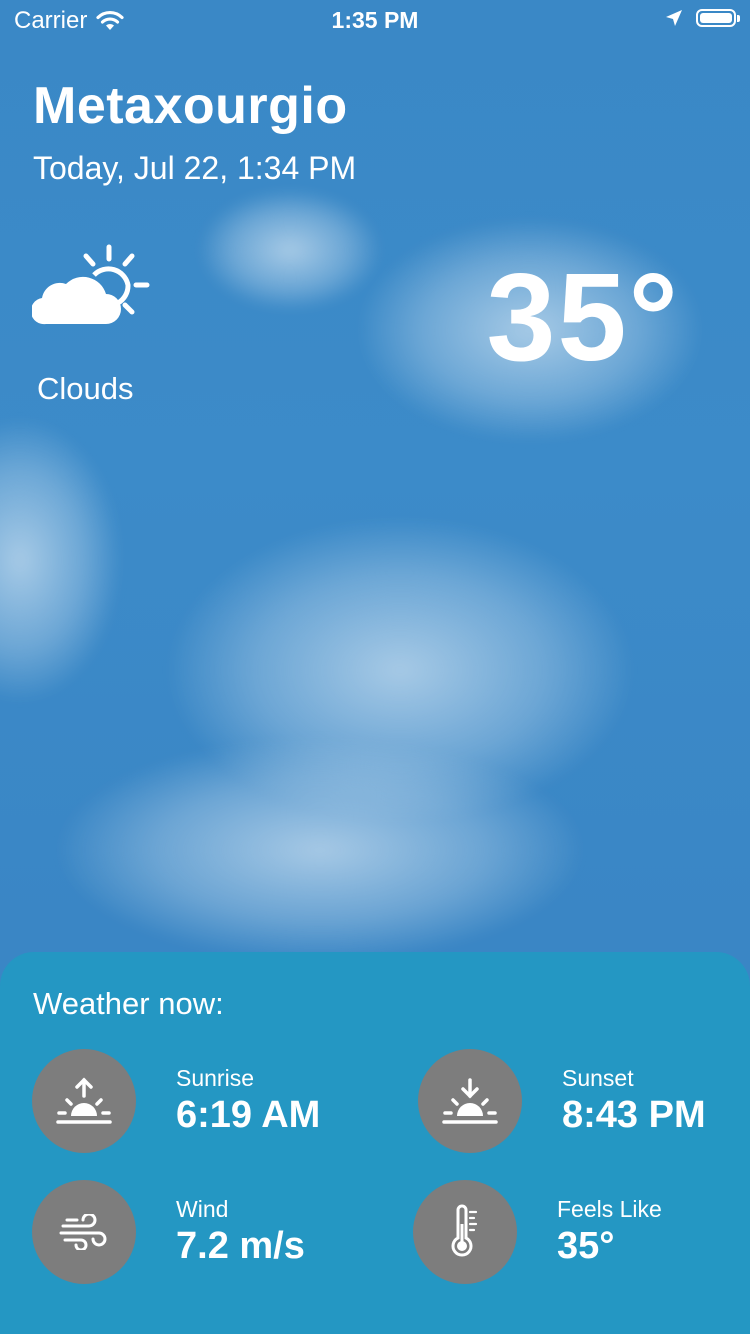 Image resolution: width=750 pixels, height=1334 pixels. I want to click on sunset-texts: Sunset 8:43 PM, so click(634, 1101).